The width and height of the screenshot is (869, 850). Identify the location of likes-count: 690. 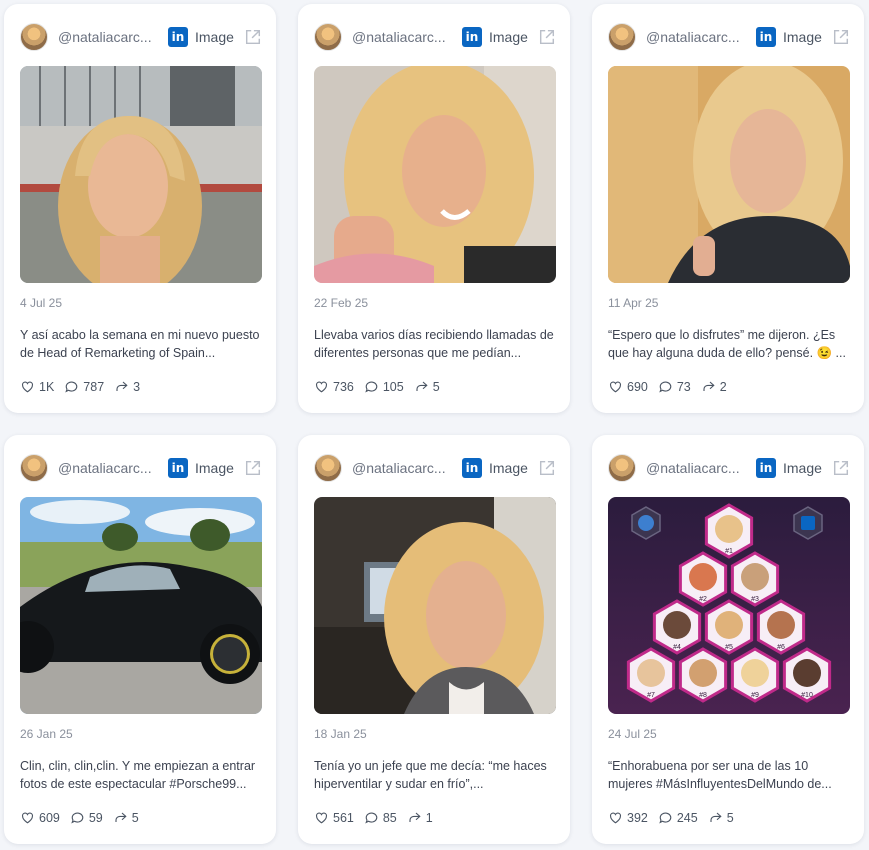
(637, 386).